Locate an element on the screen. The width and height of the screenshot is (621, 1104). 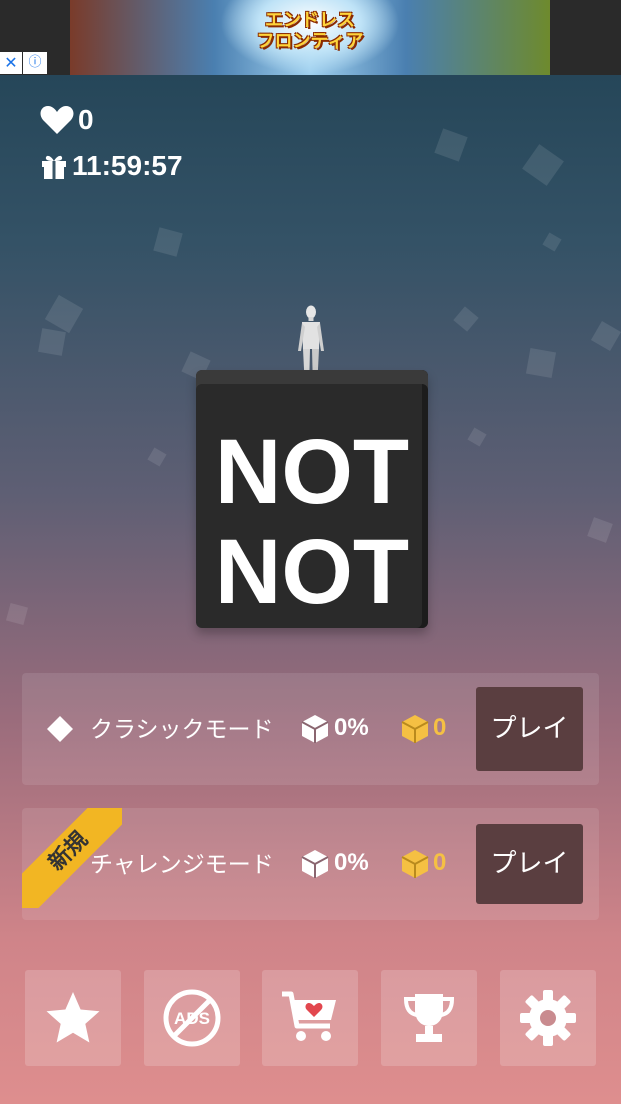
no-ads-text: ADS is located at coordinates (192, 1018).